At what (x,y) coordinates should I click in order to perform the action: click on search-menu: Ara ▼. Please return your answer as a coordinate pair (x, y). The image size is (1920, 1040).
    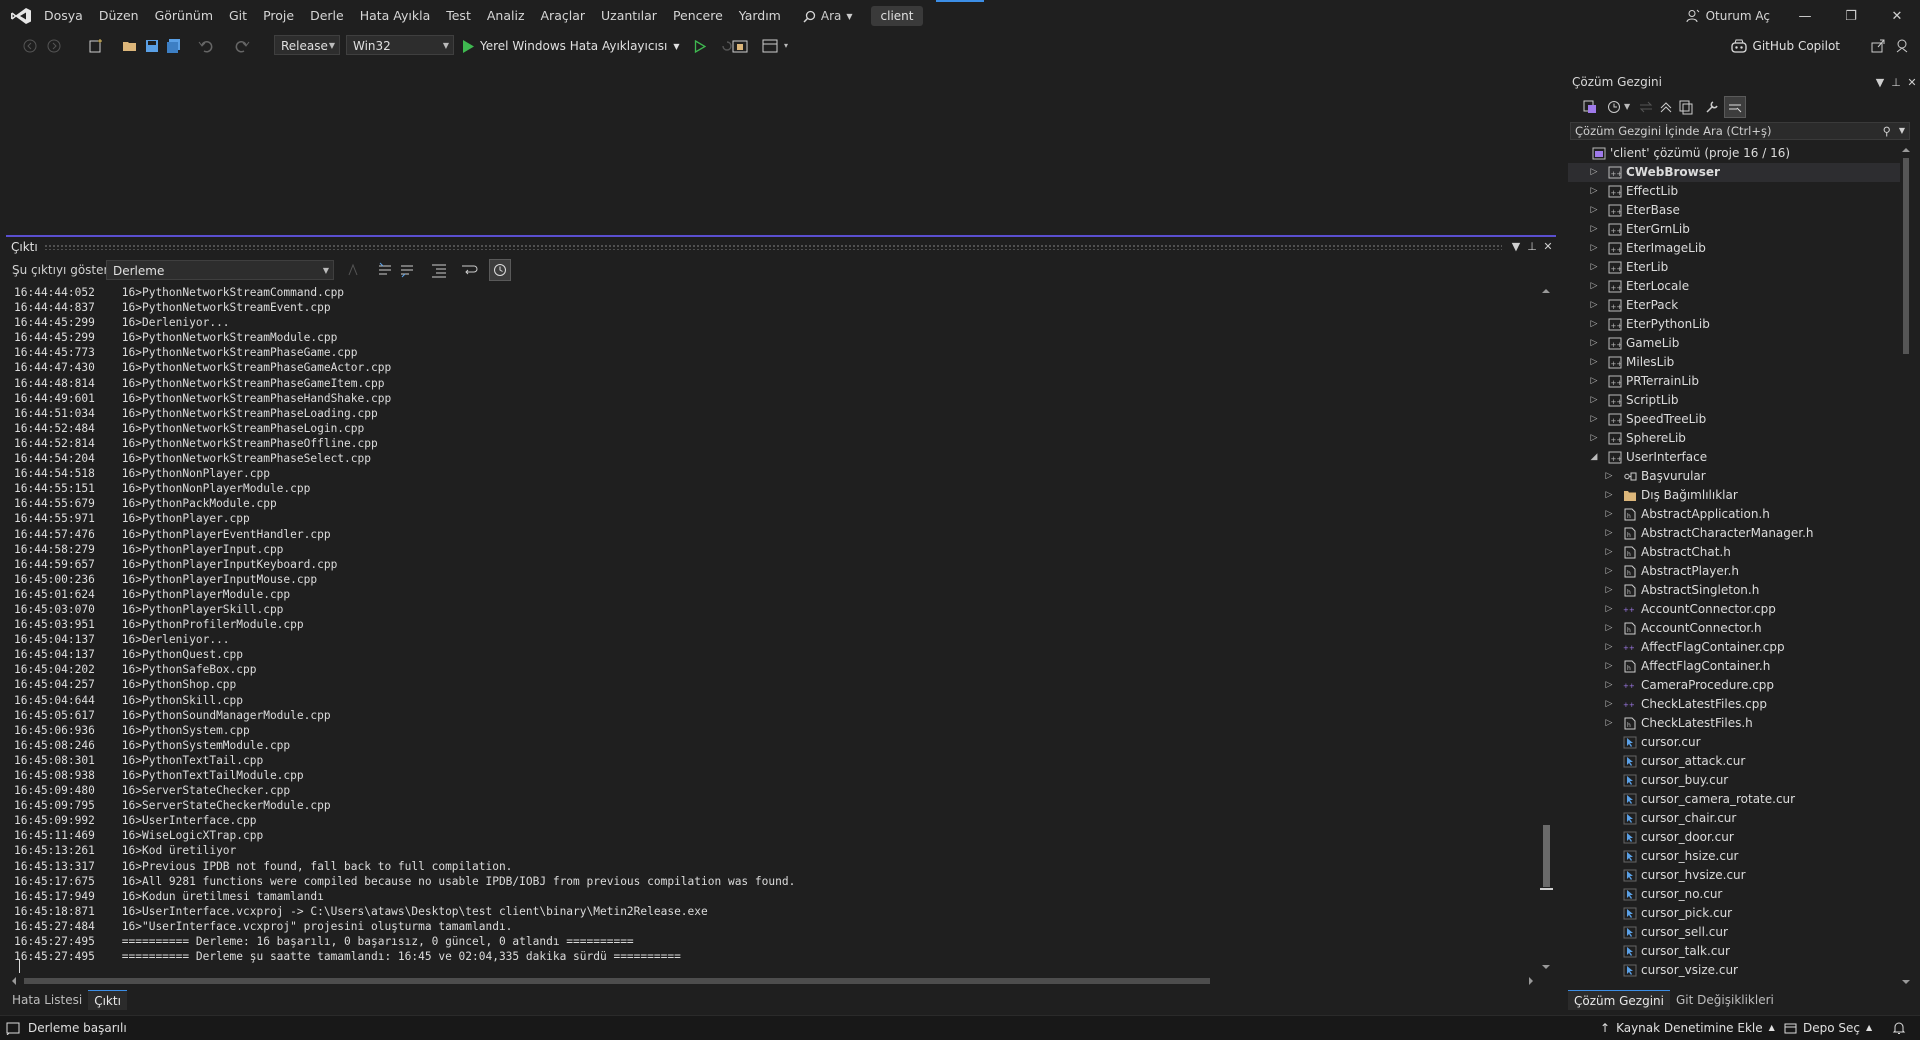
    Looking at the image, I should click on (828, 16).